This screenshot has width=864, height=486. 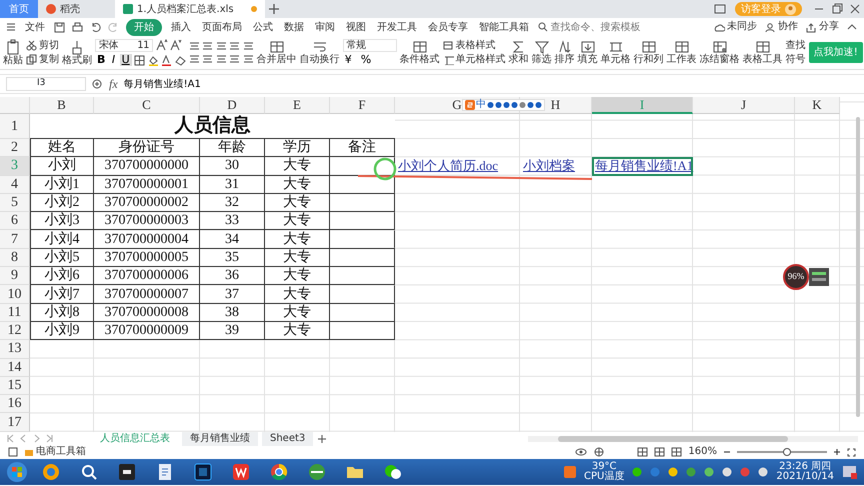 What do you see at coordinates (15, 148) in the screenshot?
I see `row-header: 2` at bounding box center [15, 148].